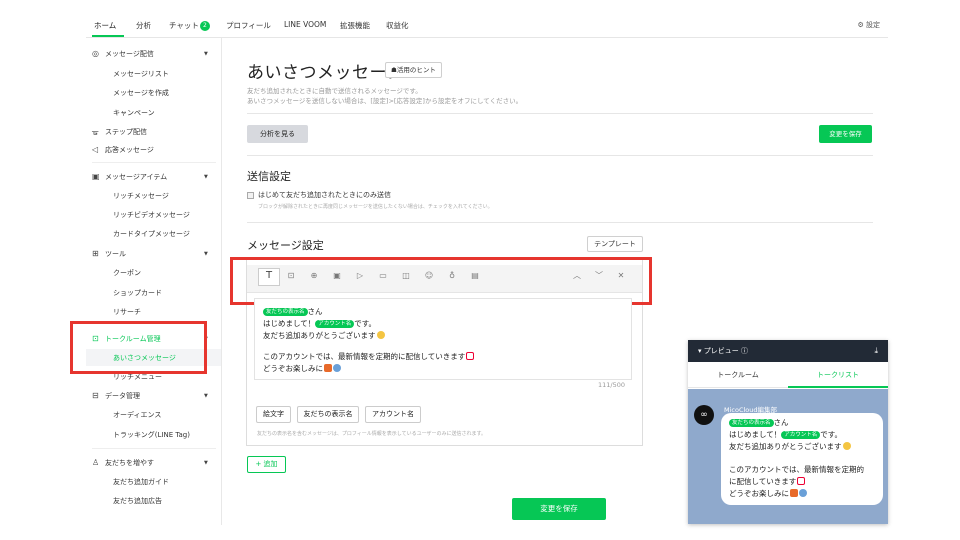 The image size is (960, 540). What do you see at coordinates (141, 74) in the screenshot?
I see `sidebar-item-message-list: メッセージリスト` at bounding box center [141, 74].